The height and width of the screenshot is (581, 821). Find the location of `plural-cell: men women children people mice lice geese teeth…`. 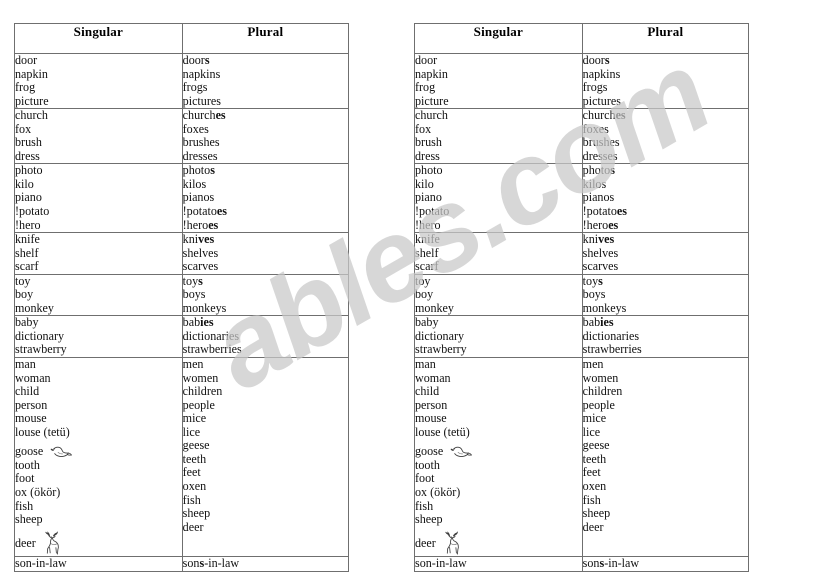

plural-cell: men women children people mice lice geese teeth… is located at coordinates (665, 457).